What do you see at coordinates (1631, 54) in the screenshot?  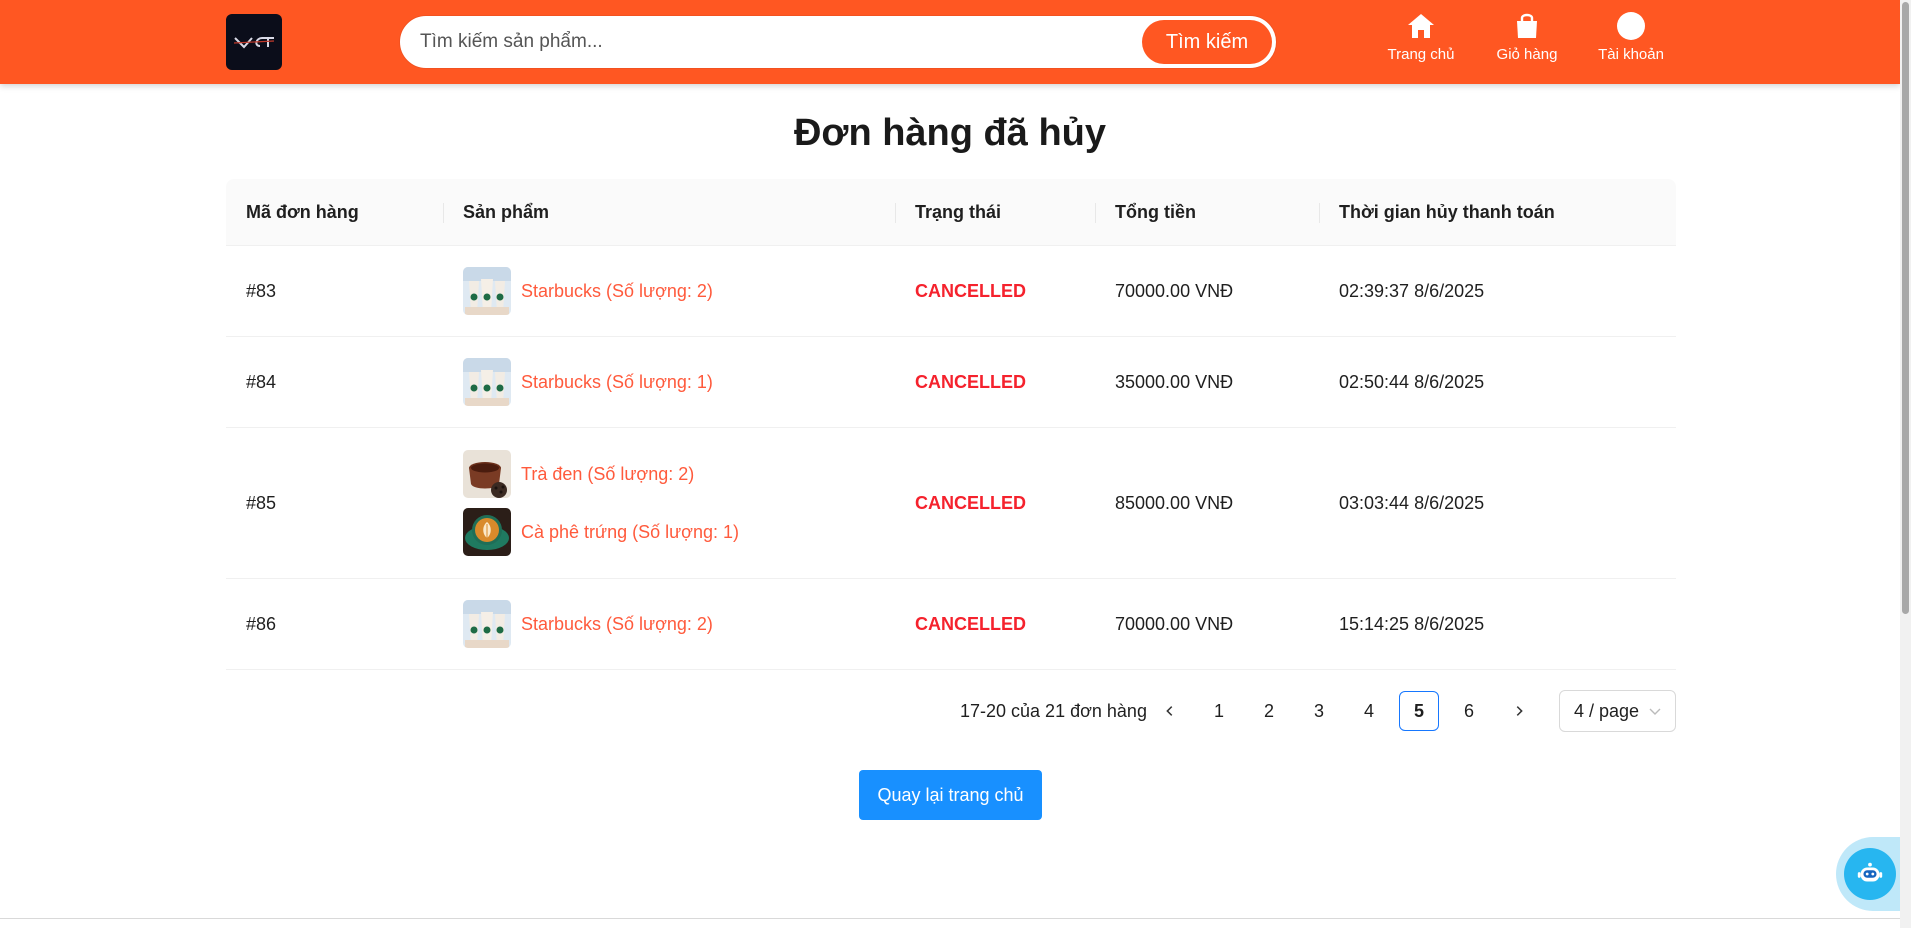 I see `nav-account-label: Tài khoản` at bounding box center [1631, 54].